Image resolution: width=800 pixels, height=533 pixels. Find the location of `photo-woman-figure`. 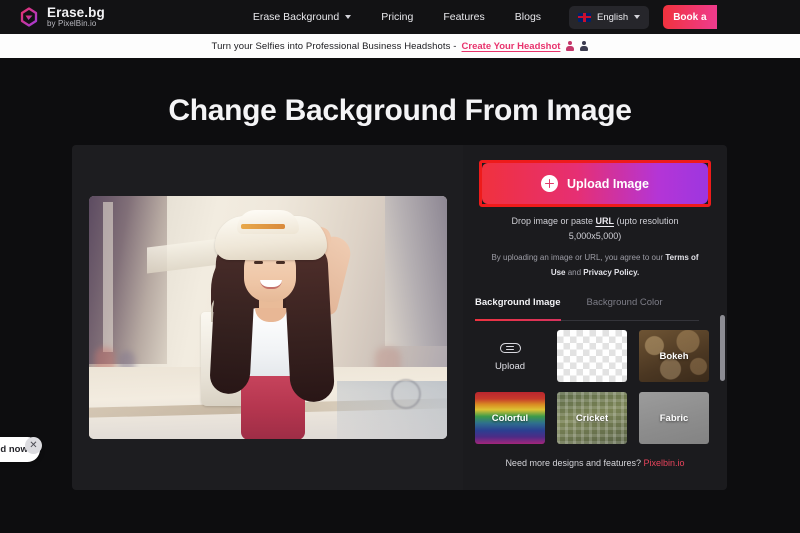

photo-woman-figure is located at coordinates (275, 323).